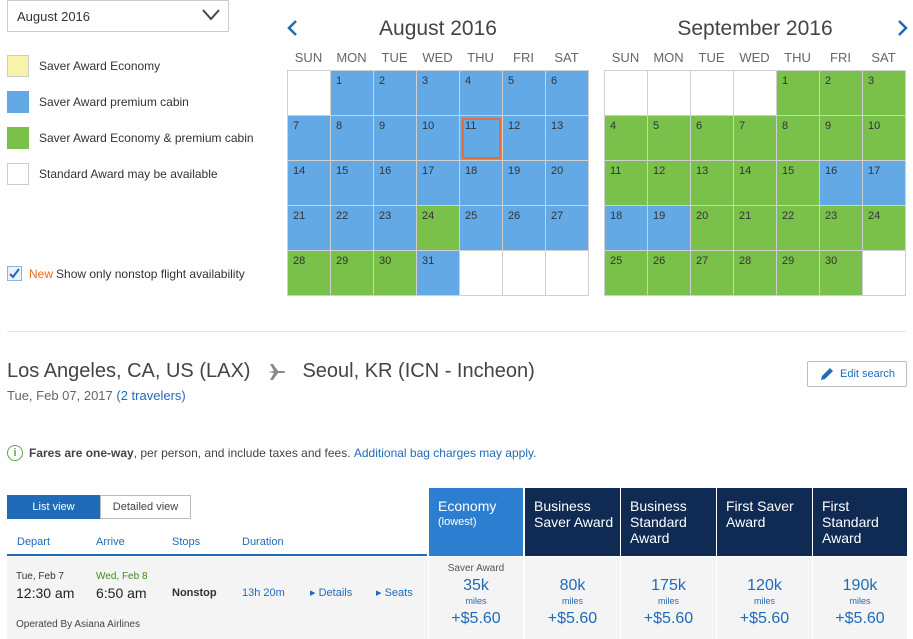 The image size is (913, 639). Describe the element at coordinates (217, 545) in the screenshot. I see `column-headers: Depart Arrive Stops Duration` at that location.